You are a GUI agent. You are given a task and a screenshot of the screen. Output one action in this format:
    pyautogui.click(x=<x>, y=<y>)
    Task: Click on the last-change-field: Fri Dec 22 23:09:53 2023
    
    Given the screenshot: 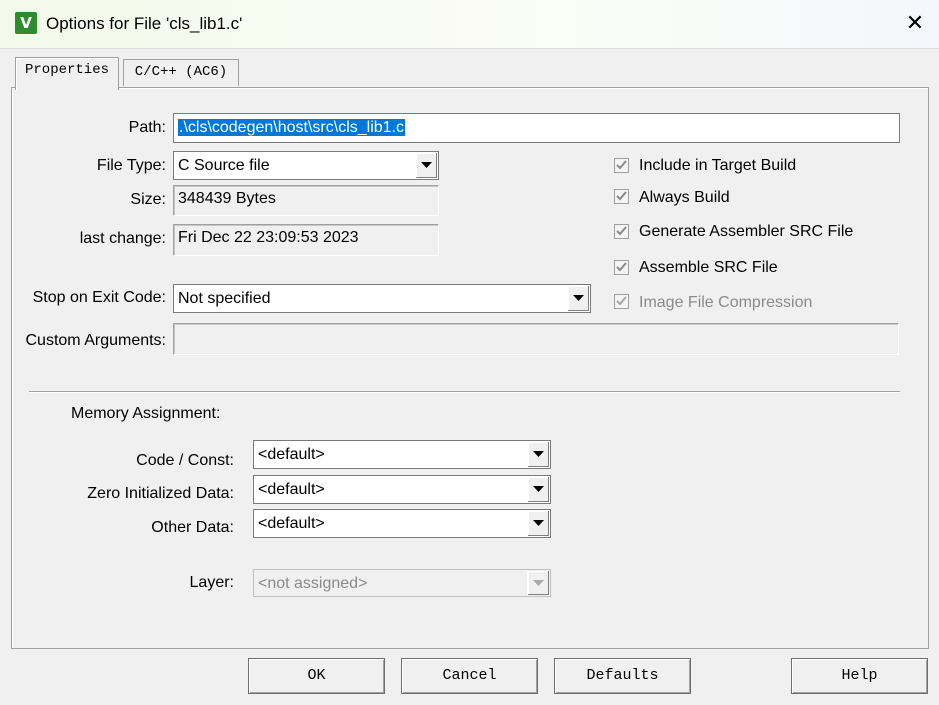 What is the action you would take?
    pyautogui.click(x=306, y=240)
    